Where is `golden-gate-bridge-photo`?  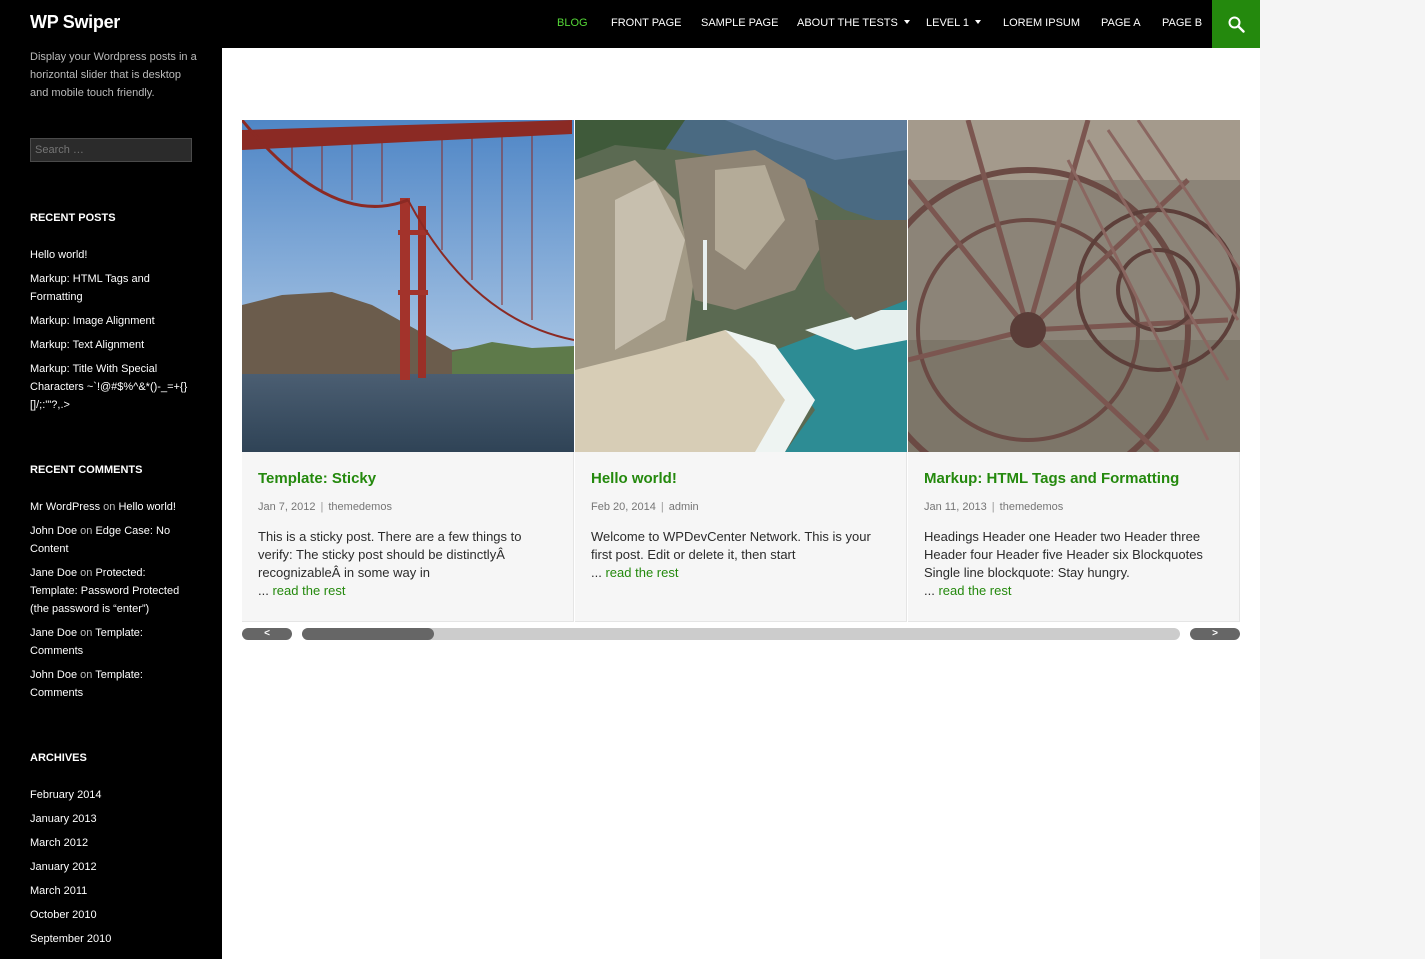
golden-gate-bridge-photo is located at coordinates (408, 286).